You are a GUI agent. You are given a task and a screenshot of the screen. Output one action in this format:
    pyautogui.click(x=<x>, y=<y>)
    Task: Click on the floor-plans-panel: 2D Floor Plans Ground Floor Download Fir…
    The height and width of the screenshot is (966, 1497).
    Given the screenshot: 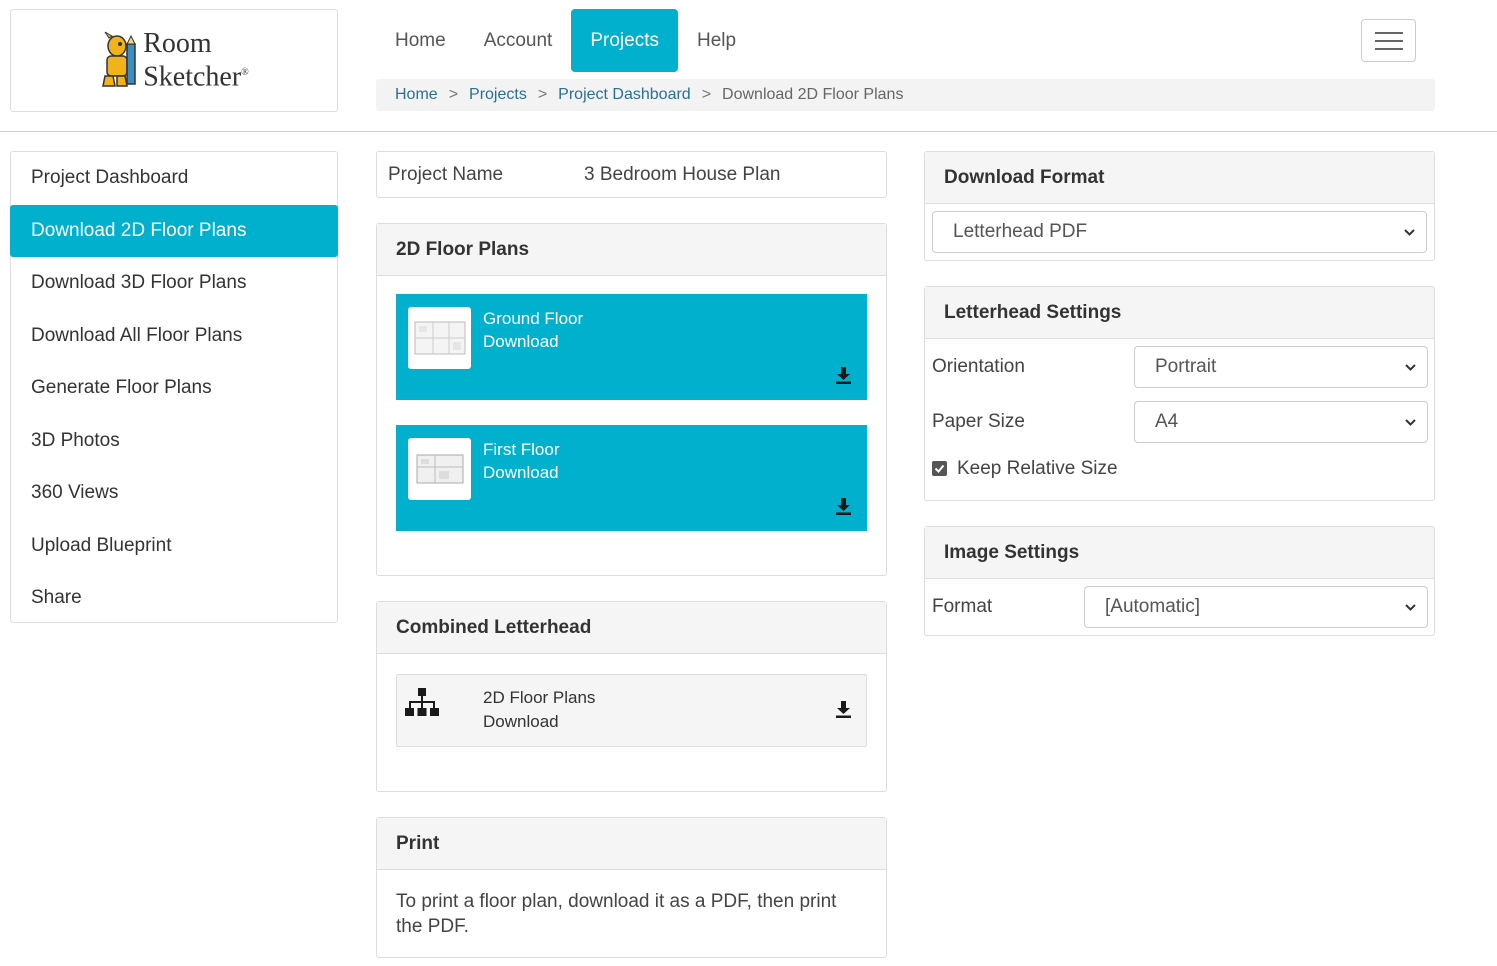 What is the action you would take?
    pyautogui.click(x=631, y=399)
    